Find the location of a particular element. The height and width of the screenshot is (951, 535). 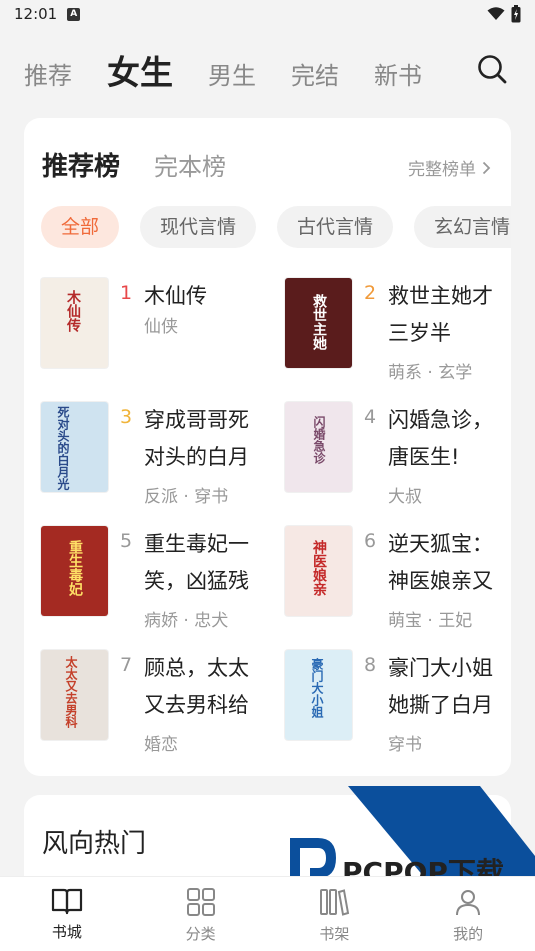

book-tags: 婚恋 is located at coordinates (161, 745).